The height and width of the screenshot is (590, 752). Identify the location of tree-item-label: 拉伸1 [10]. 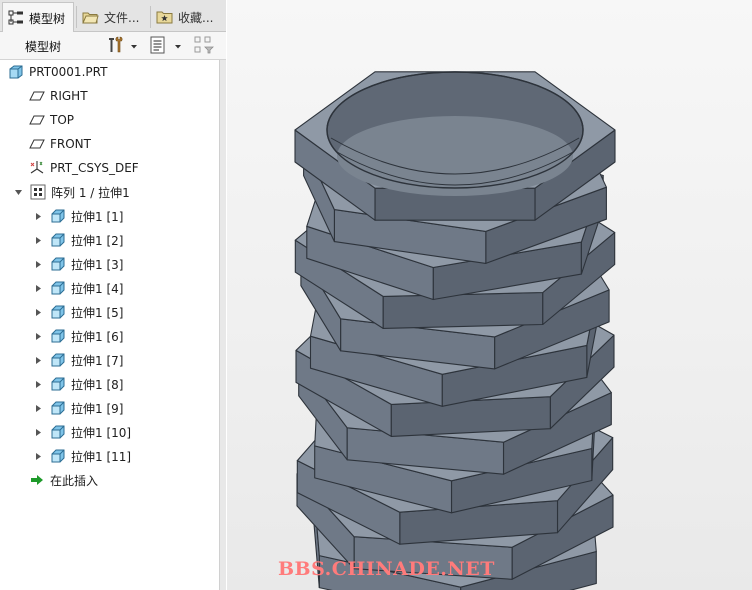
(101, 432).